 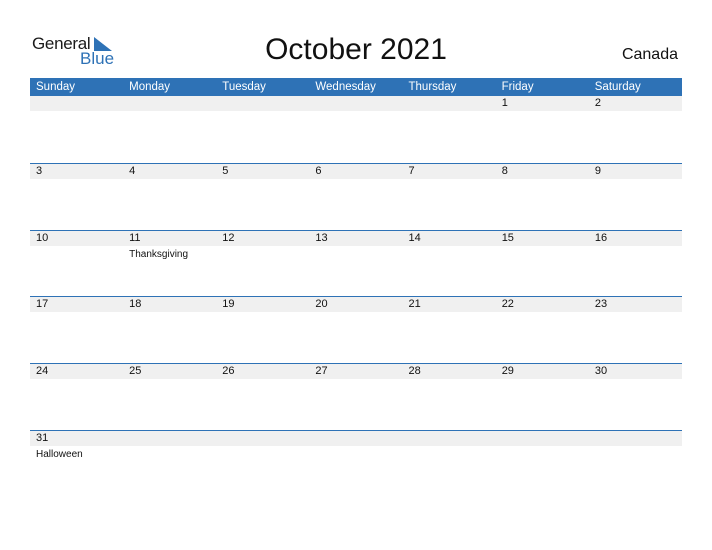 What do you see at coordinates (601, 238) in the screenshot?
I see `day-number: 16` at bounding box center [601, 238].